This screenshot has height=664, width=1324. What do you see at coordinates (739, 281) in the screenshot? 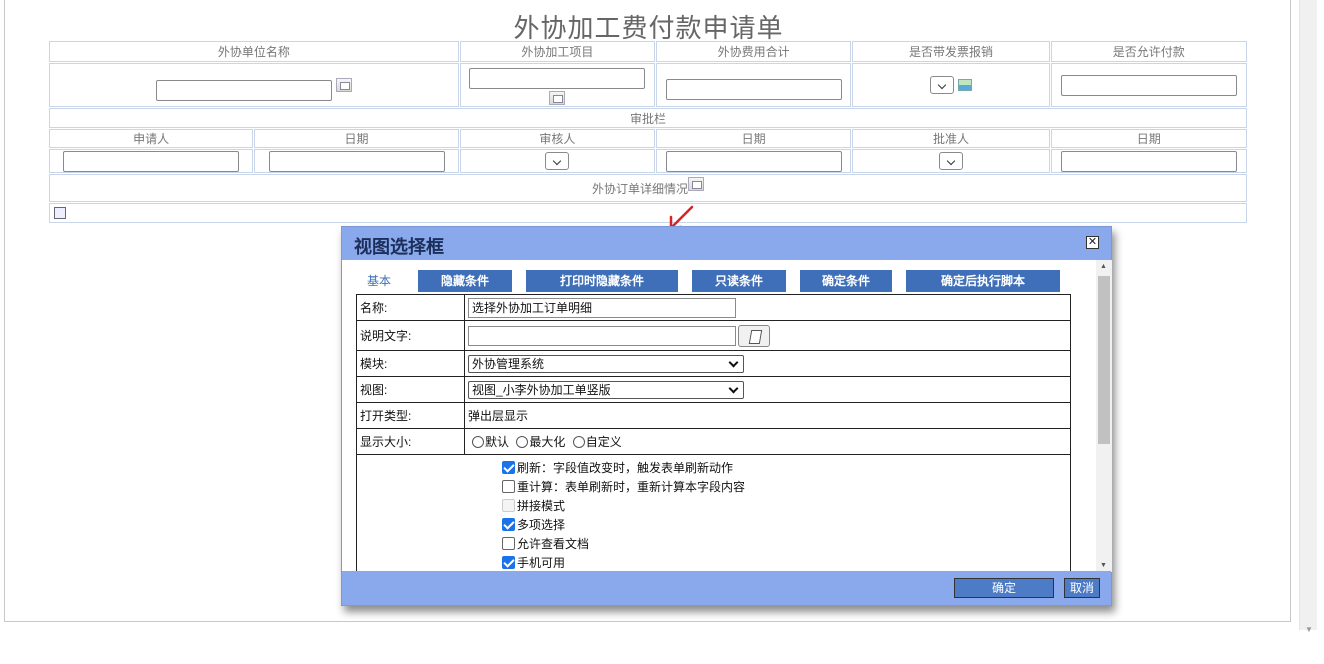
I see `tab-readonly-condition: 只读条件` at bounding box center [739, 281].